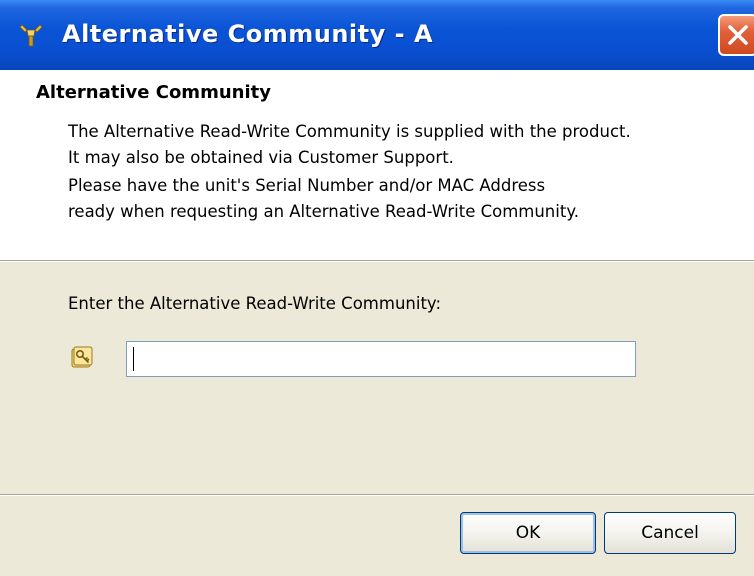 The image size is (754, 576). I want to click on close-icon, so click(738, 35).